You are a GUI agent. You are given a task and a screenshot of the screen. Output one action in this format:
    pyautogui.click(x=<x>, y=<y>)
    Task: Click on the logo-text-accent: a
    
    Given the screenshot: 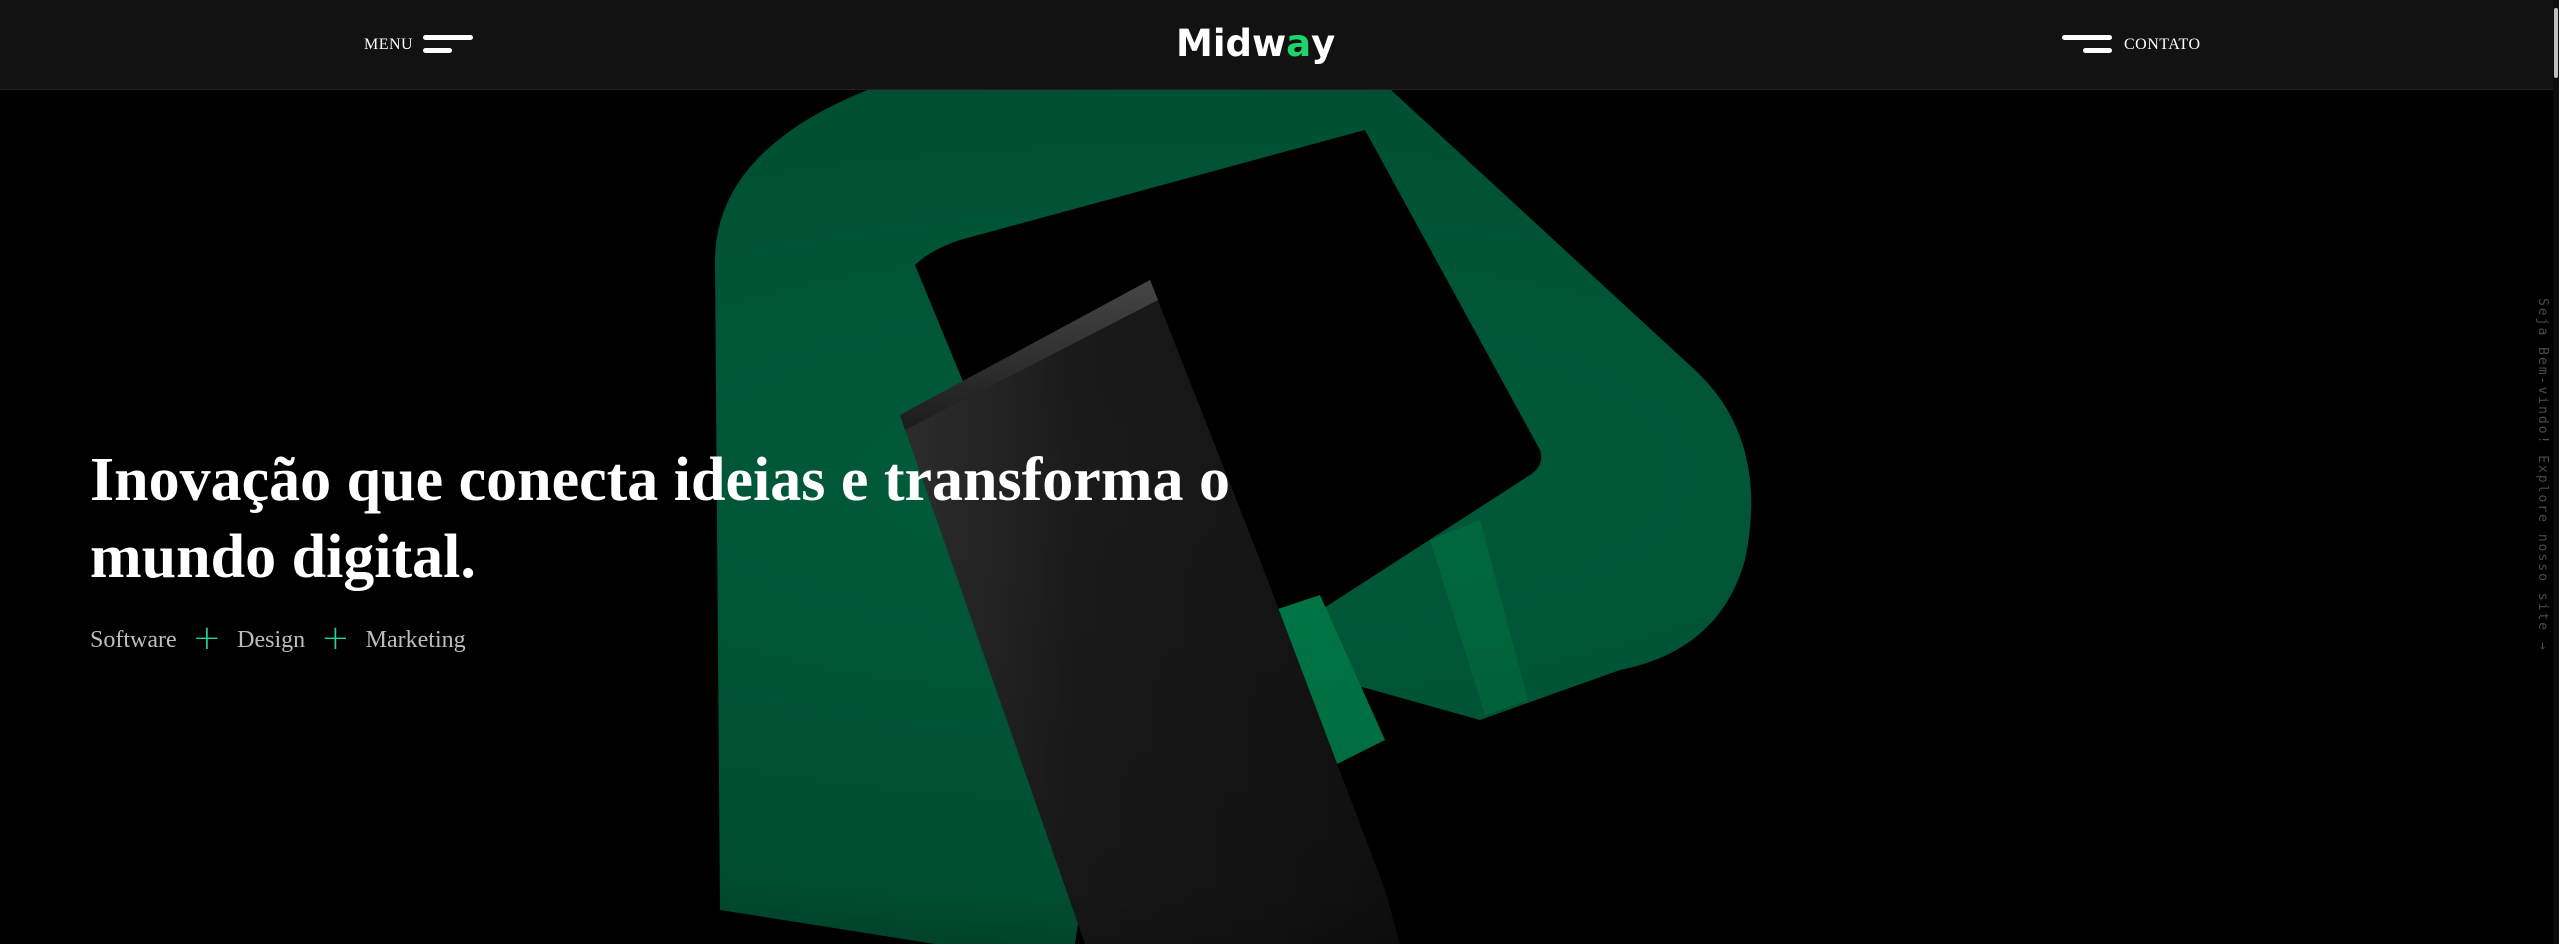 What is the action you would take?
    pyautogui.click(x=1299, y=43)
    